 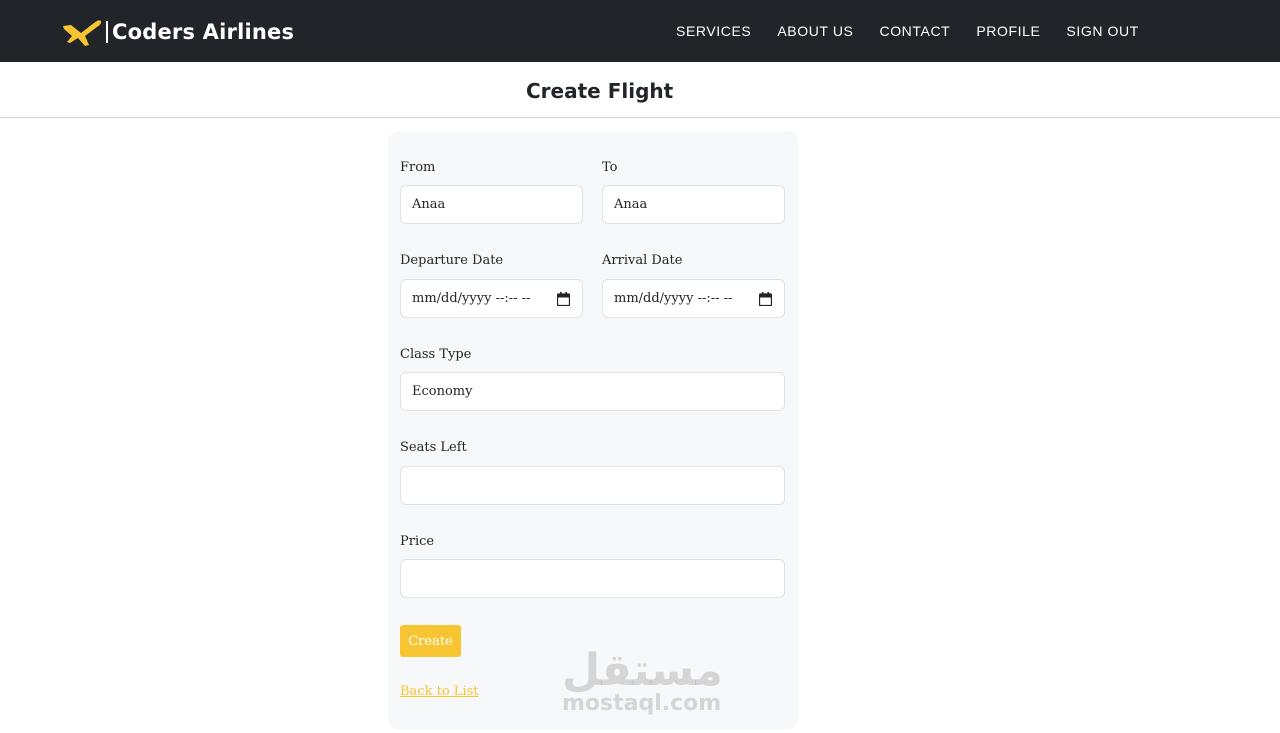 What do you see at coordinates (107, 32) in the screenshot?
I see `brand-separator` at bounding box center [107, 32].